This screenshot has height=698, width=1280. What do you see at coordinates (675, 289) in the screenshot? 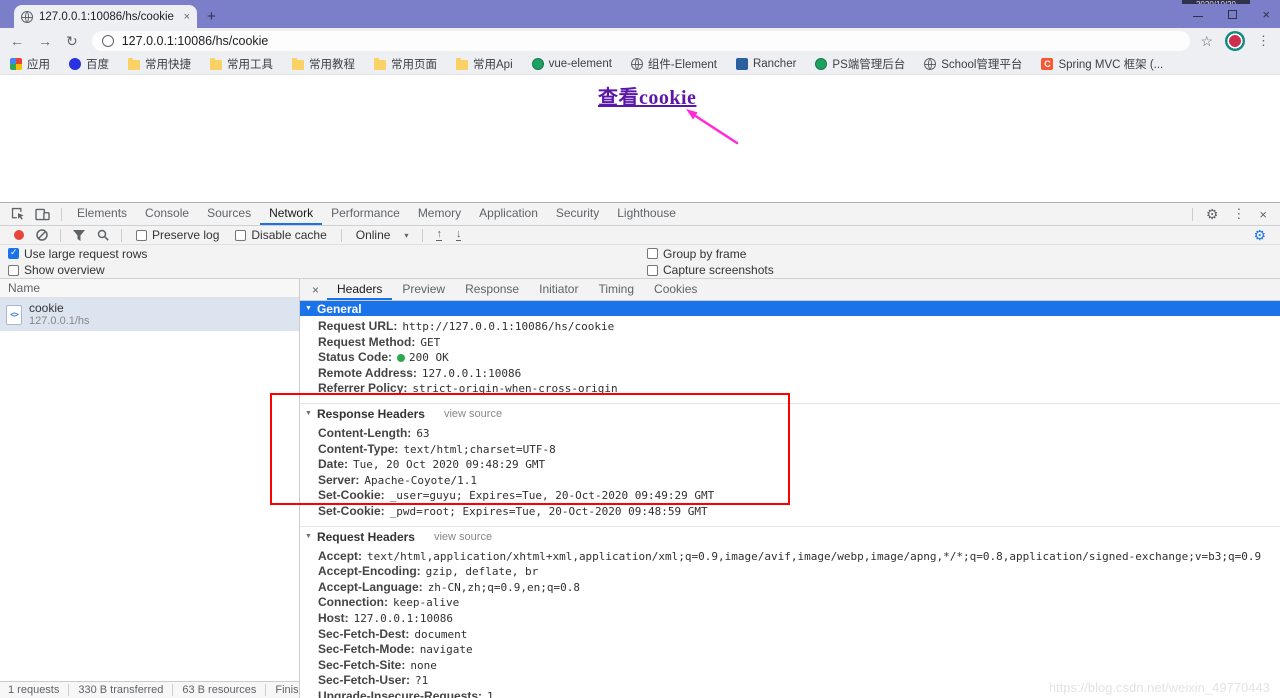
I see `detail-tab-cookies: Cookies` at bounding box center [675, 289].